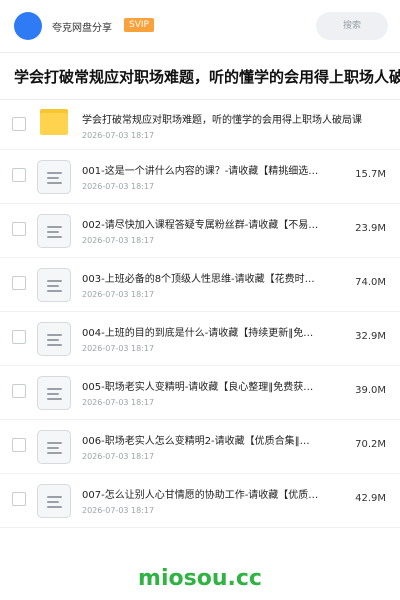  I want to click on folder-icon, so click(54, 122).